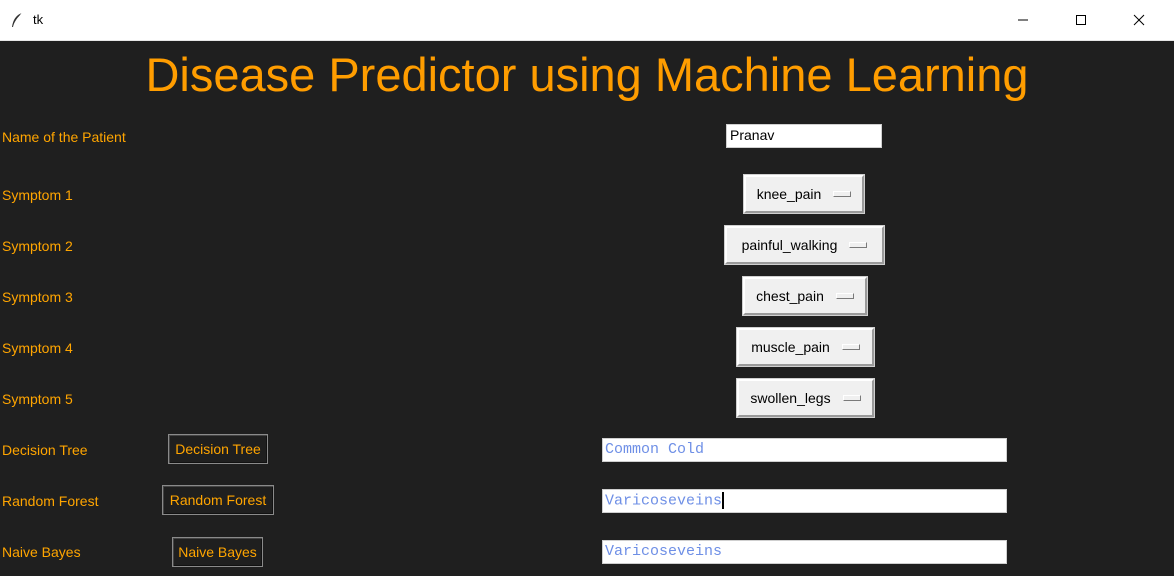 The height and width of the screenshot is (576, 1174). Describe the element at coordinates (37, 246) in the screenshot. I see `symptom-2-label: Symptom 2` at that location.